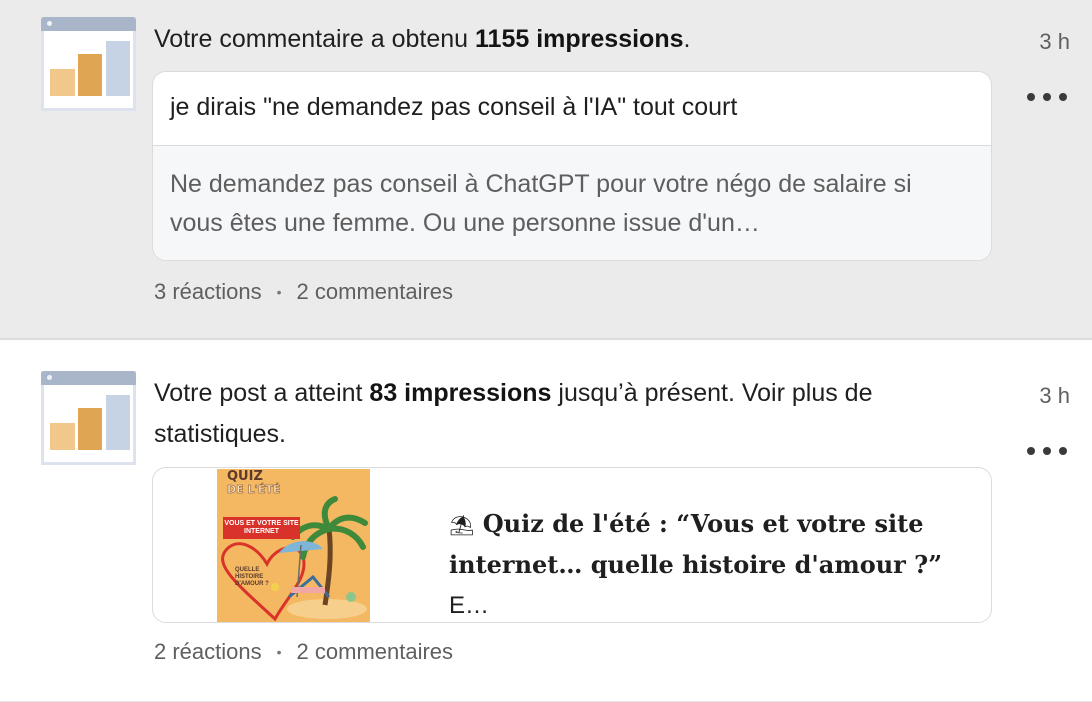 The width and height of the screenshot is (1092, 702). I want to click on reactions-link: 2 réactions, so click(208, 651).